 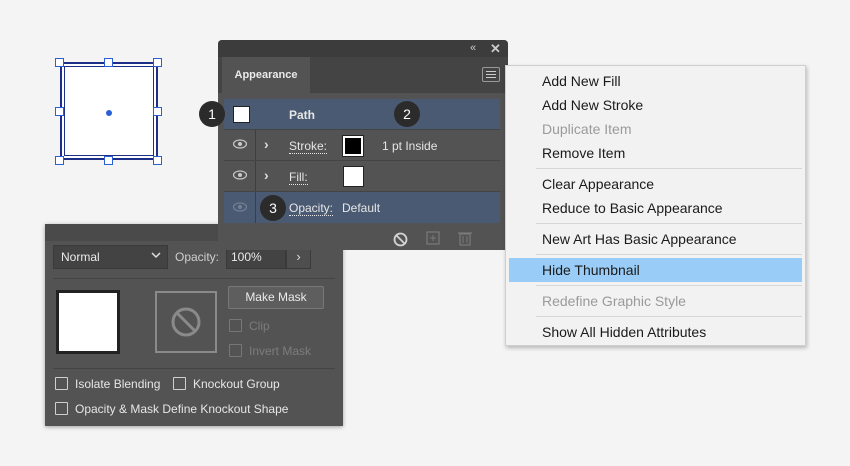 What do you see at coordinates (273, 208) in the screenshot?
I see `callout-badge-3: 3` at bounding box center [273, 208].